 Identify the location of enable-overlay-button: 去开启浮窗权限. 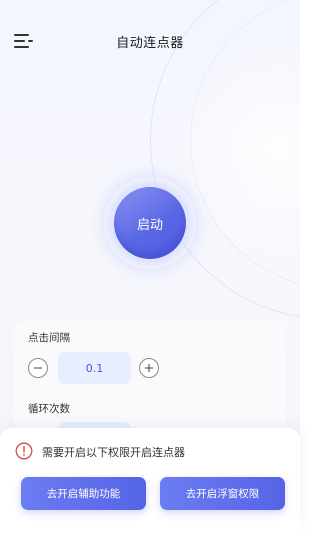
(222, 493).